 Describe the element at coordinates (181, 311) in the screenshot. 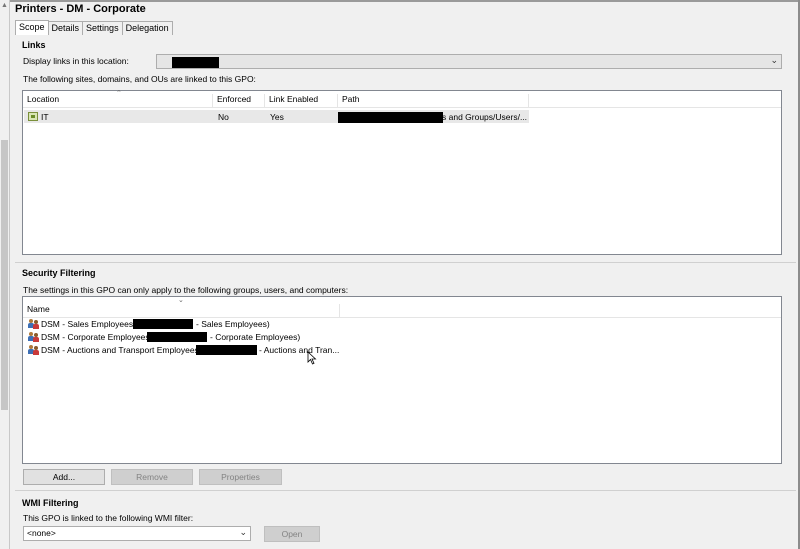

I see `column-name: Name` at that location.